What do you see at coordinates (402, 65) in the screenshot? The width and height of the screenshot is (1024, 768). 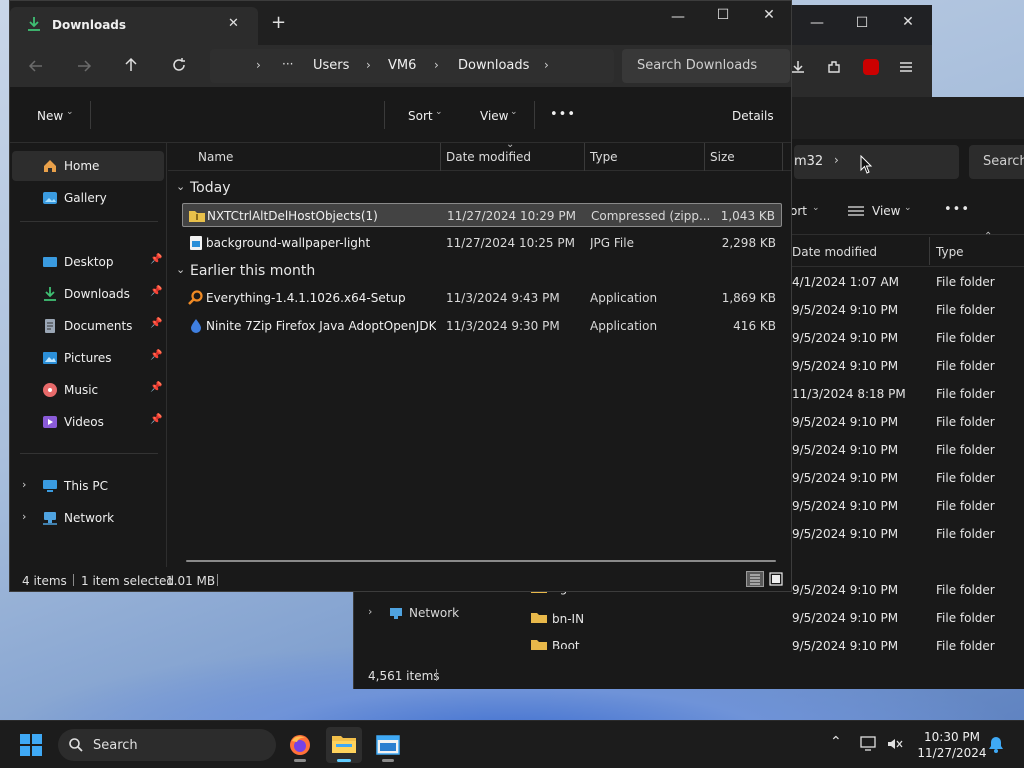 I see `breadcrumb-vm6: VM6` at bounding box center [402, 65].